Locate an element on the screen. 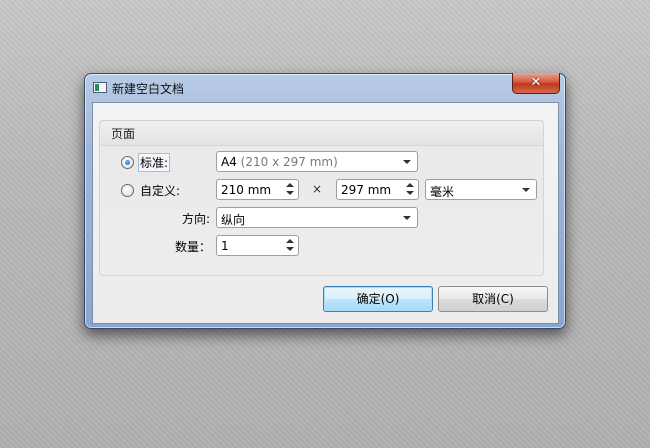 This screenshot has height=448, width=650. window-title: 新建空白文档 is located at coordinates (148, 89).